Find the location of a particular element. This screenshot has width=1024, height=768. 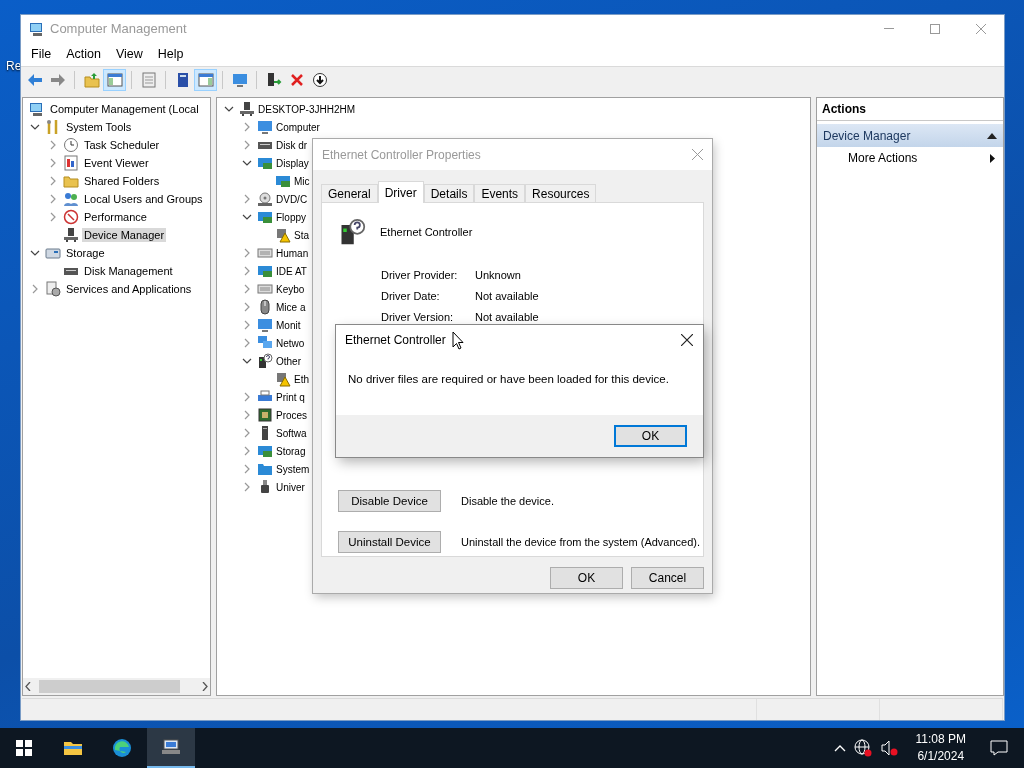

notification-icon is located at coordinates (999, 748).